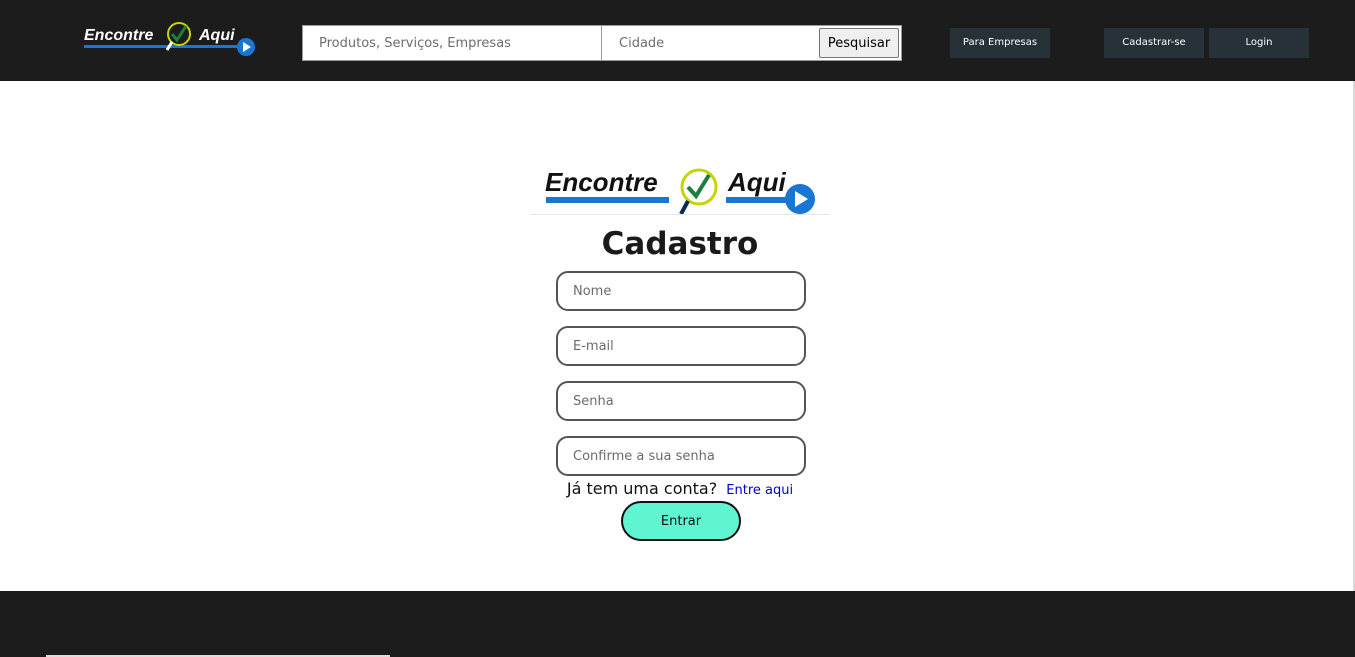  What do you see at coordinates (681, 456) in the screenshot?
I see `confirm-password-field` at bounding box center [681, 456].